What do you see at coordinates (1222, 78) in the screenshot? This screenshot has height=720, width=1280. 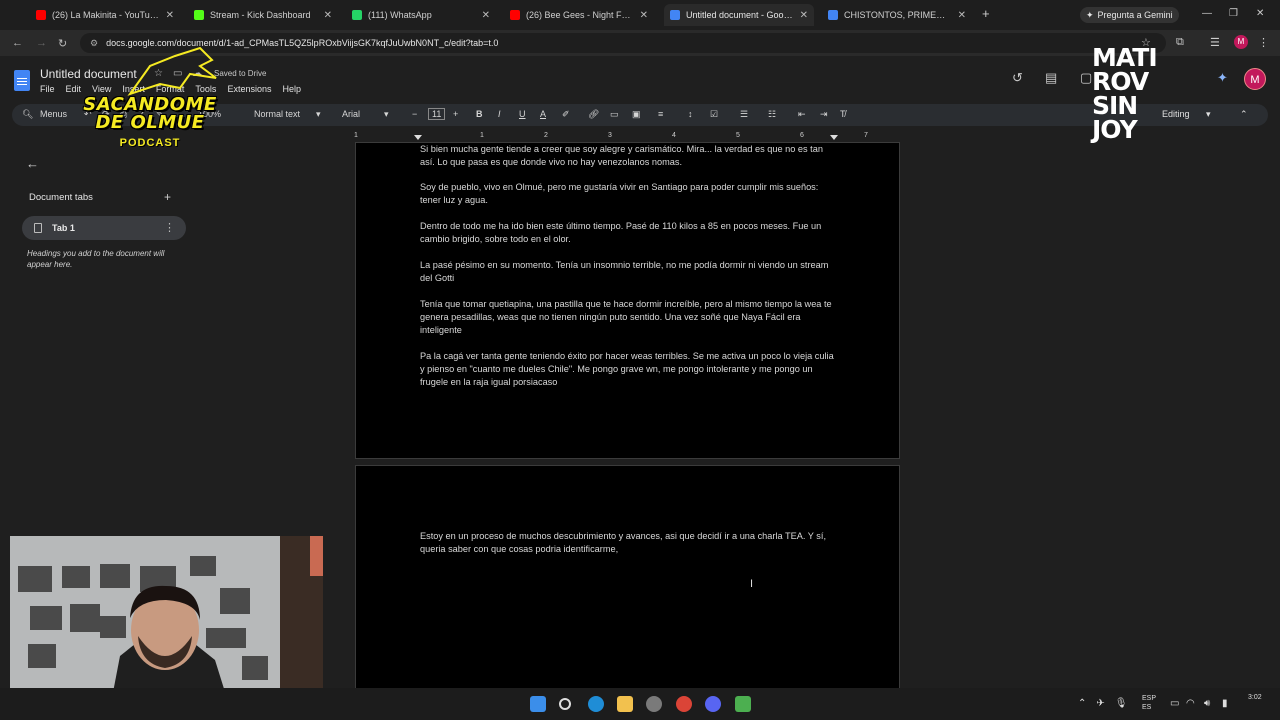 I see `gemini-sparkle-icon: ✦` at bounding box center [1222, 78].